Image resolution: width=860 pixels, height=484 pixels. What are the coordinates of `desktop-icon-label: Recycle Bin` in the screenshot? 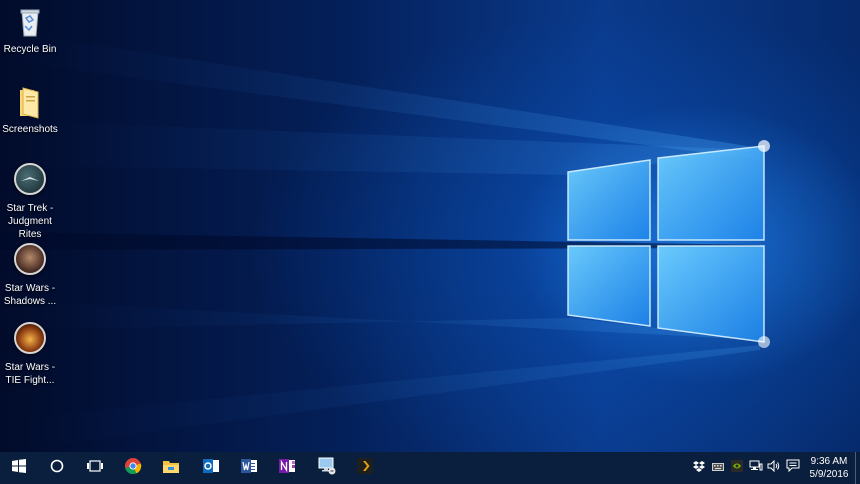 It's located at (30, 49).